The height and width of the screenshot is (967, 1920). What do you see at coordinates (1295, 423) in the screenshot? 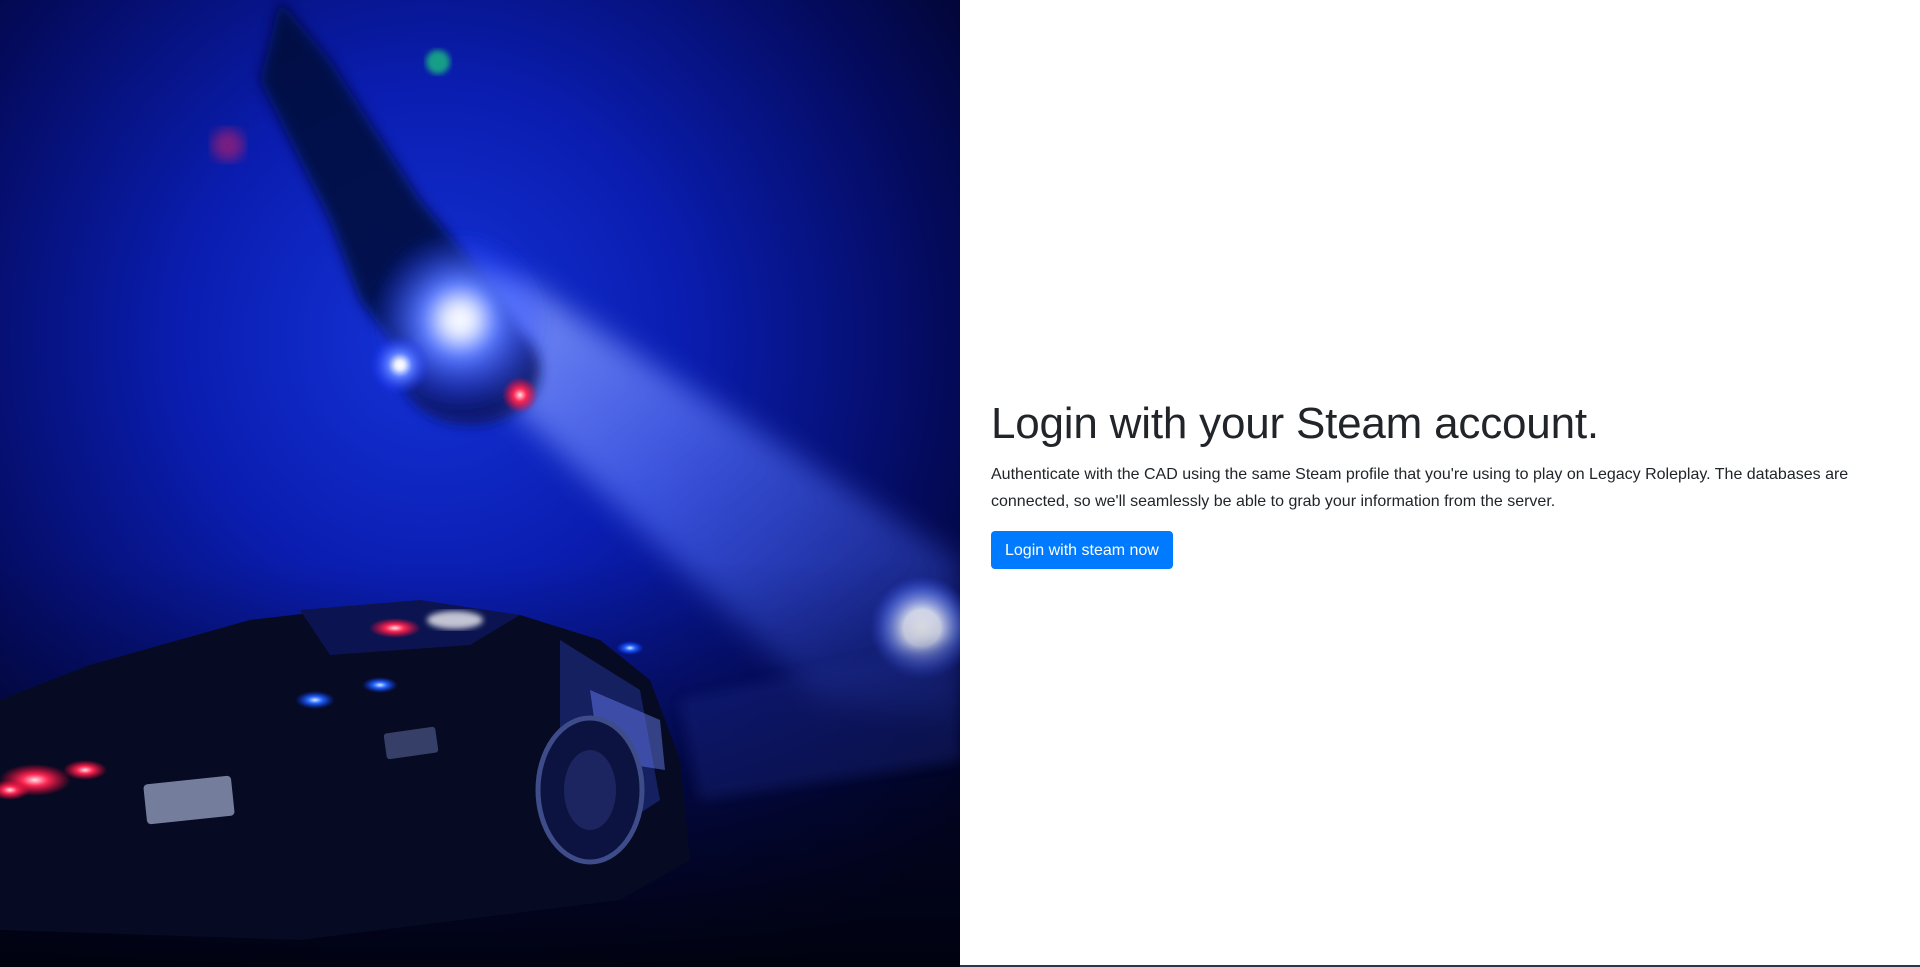
I see `page-title: Login with your Steam account.` at bounding box center [1295, 423].